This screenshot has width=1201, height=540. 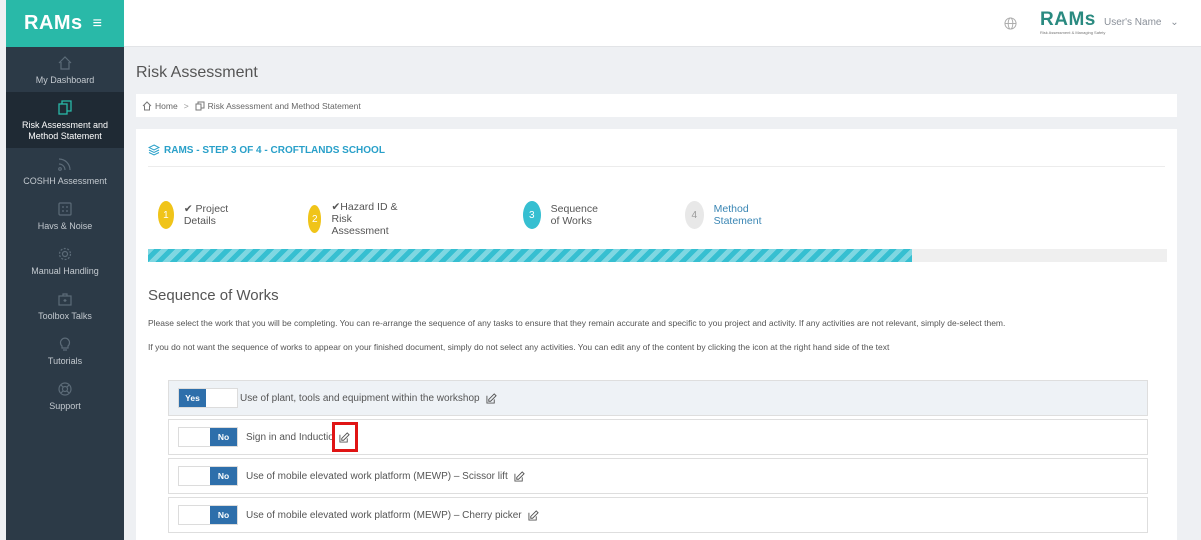 I want to click on progress-bar, so click(x=657, y=255).